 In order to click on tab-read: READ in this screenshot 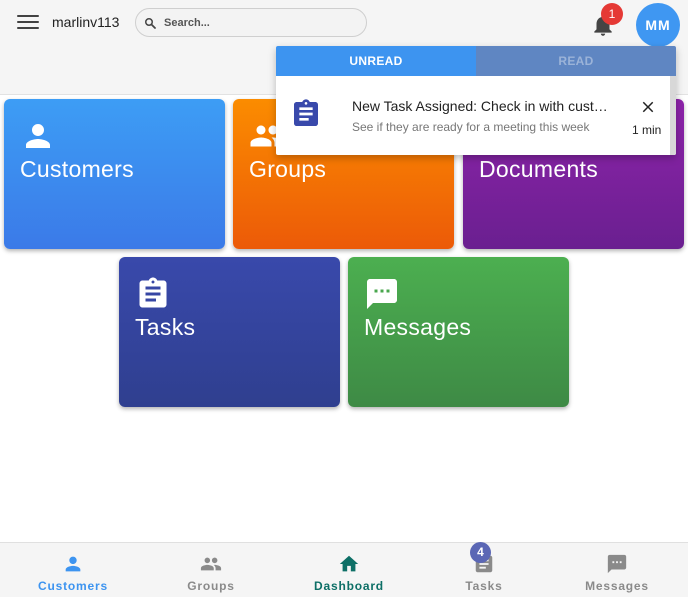, I will do `click(576, 61)`.